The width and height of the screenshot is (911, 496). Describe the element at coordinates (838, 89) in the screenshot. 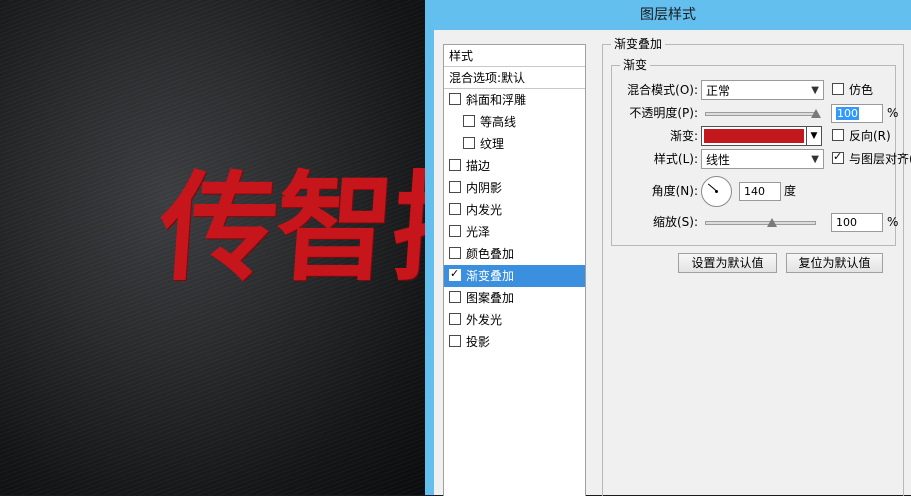

I see `dither-checkbox` at that location.